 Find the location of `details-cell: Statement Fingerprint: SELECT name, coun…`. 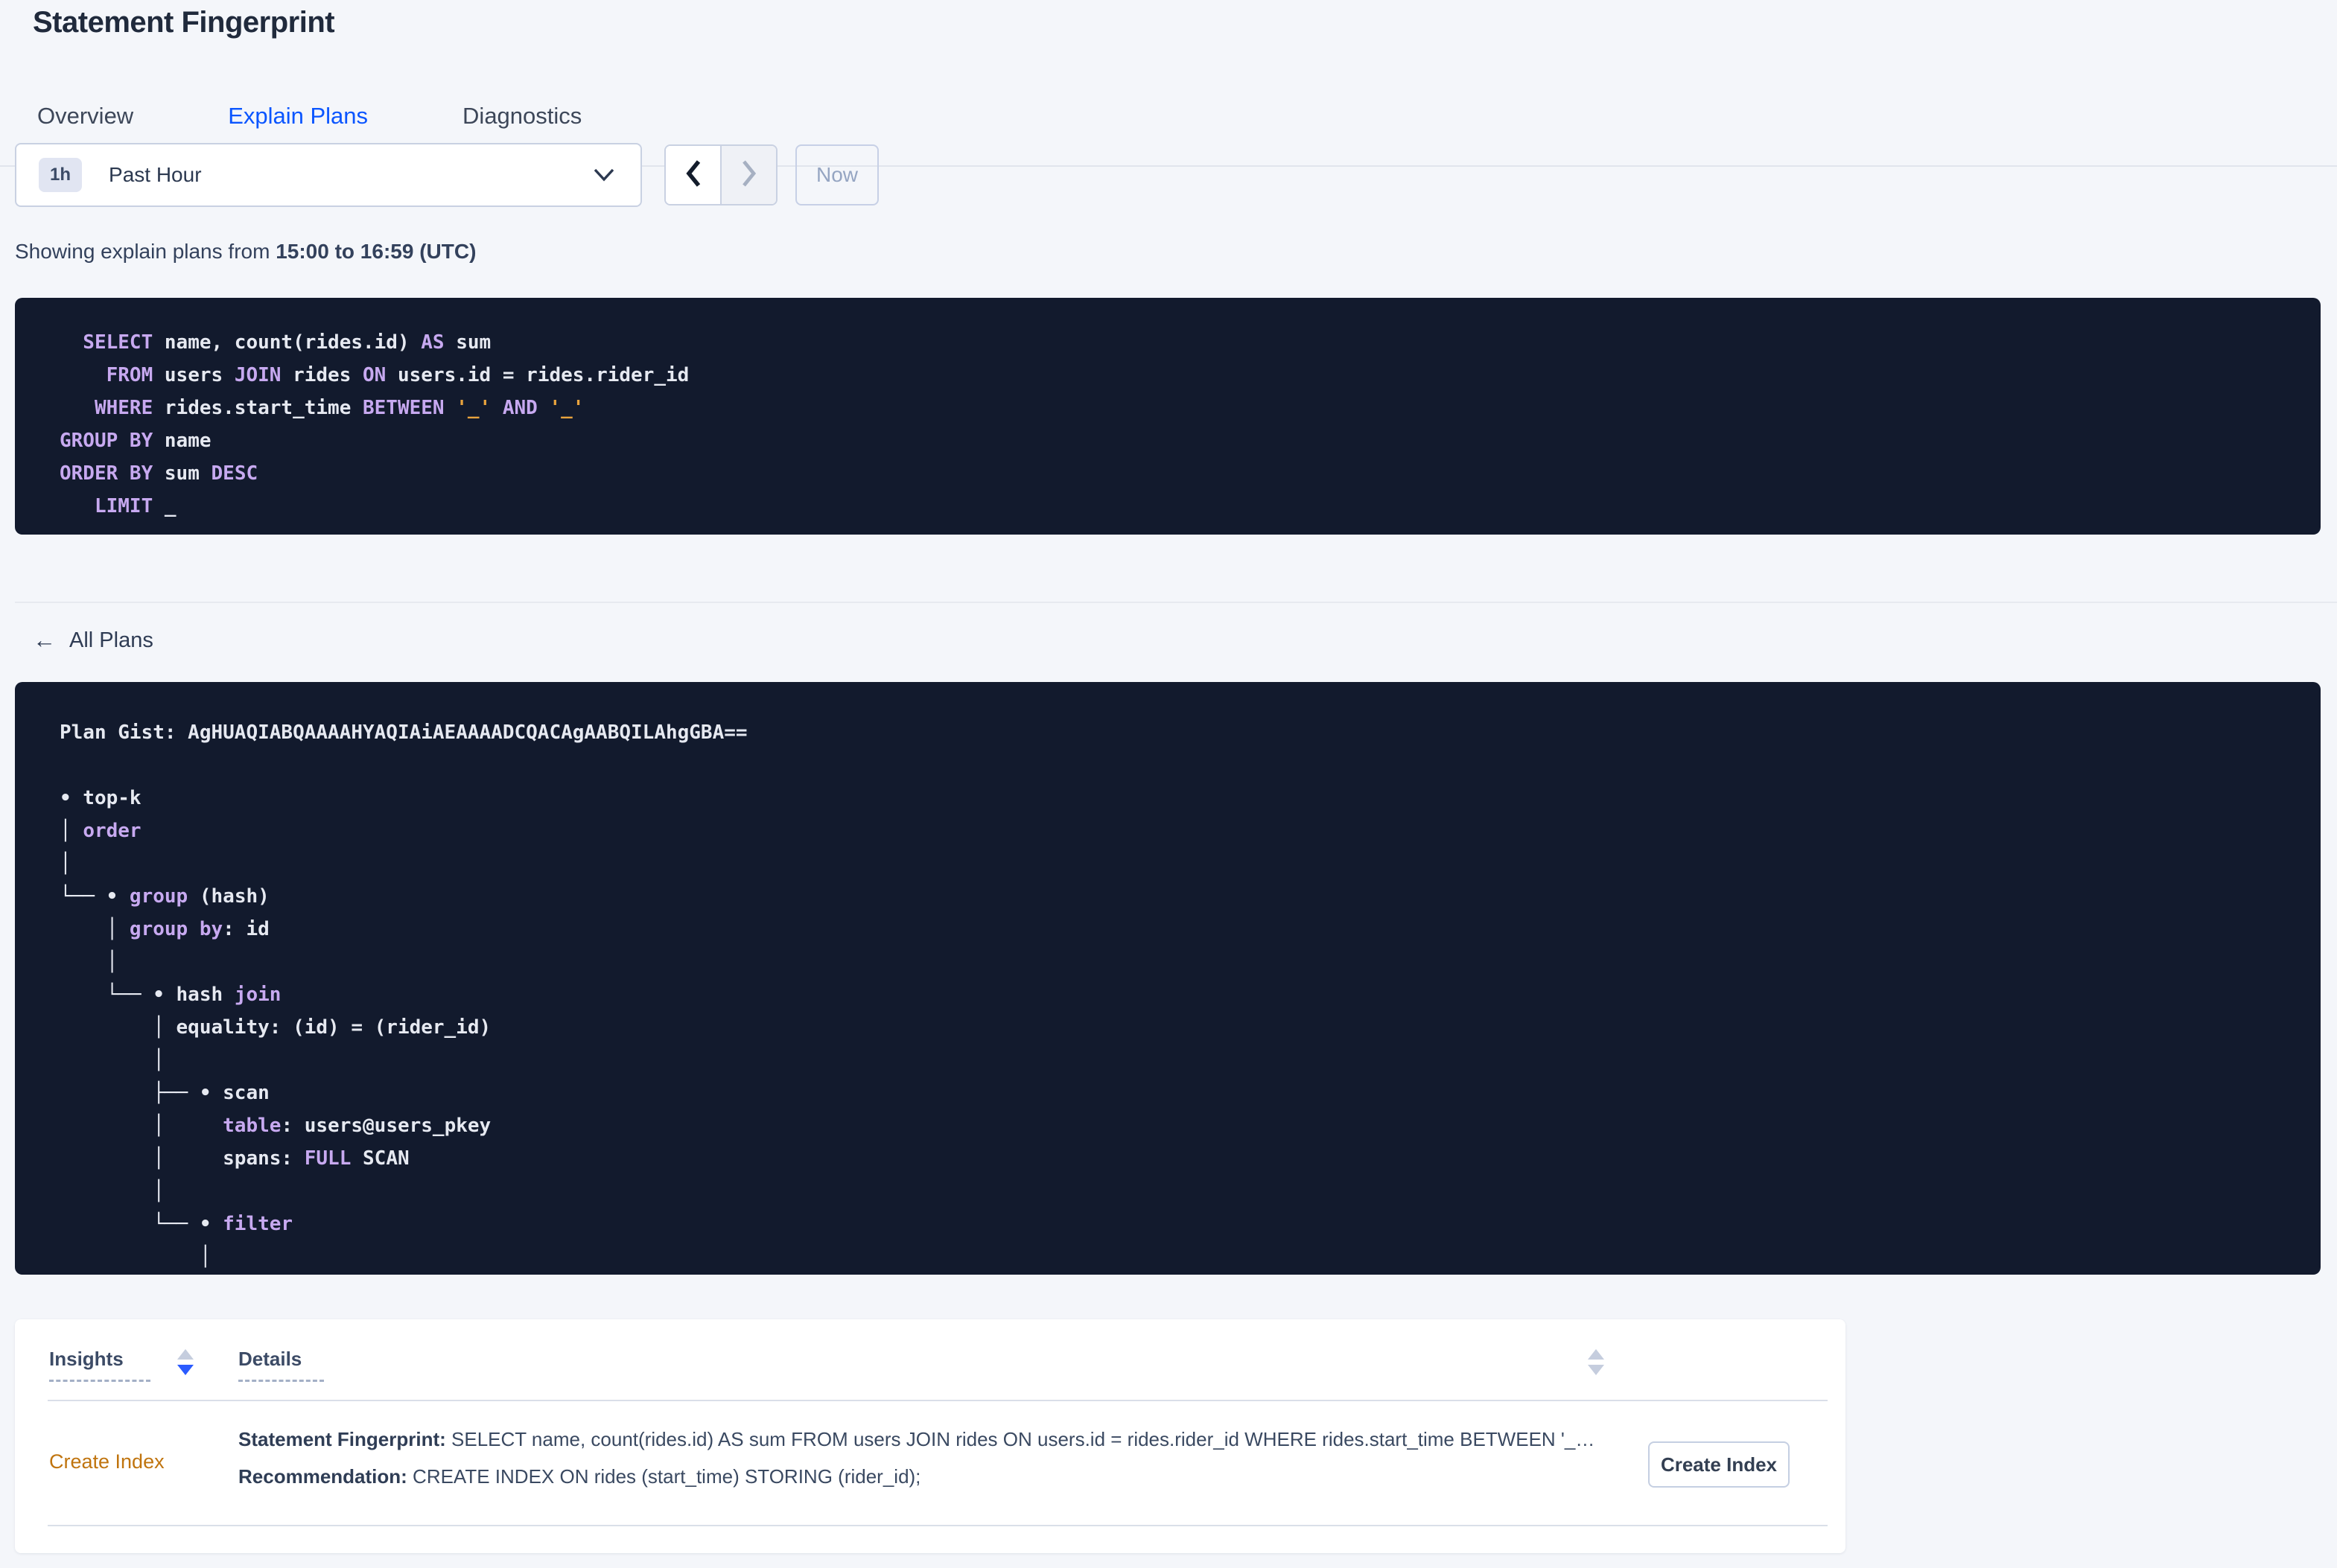

details-cell: Statement Fingerprint: SELECT name, coun… is located at coordinates (916, 1458).